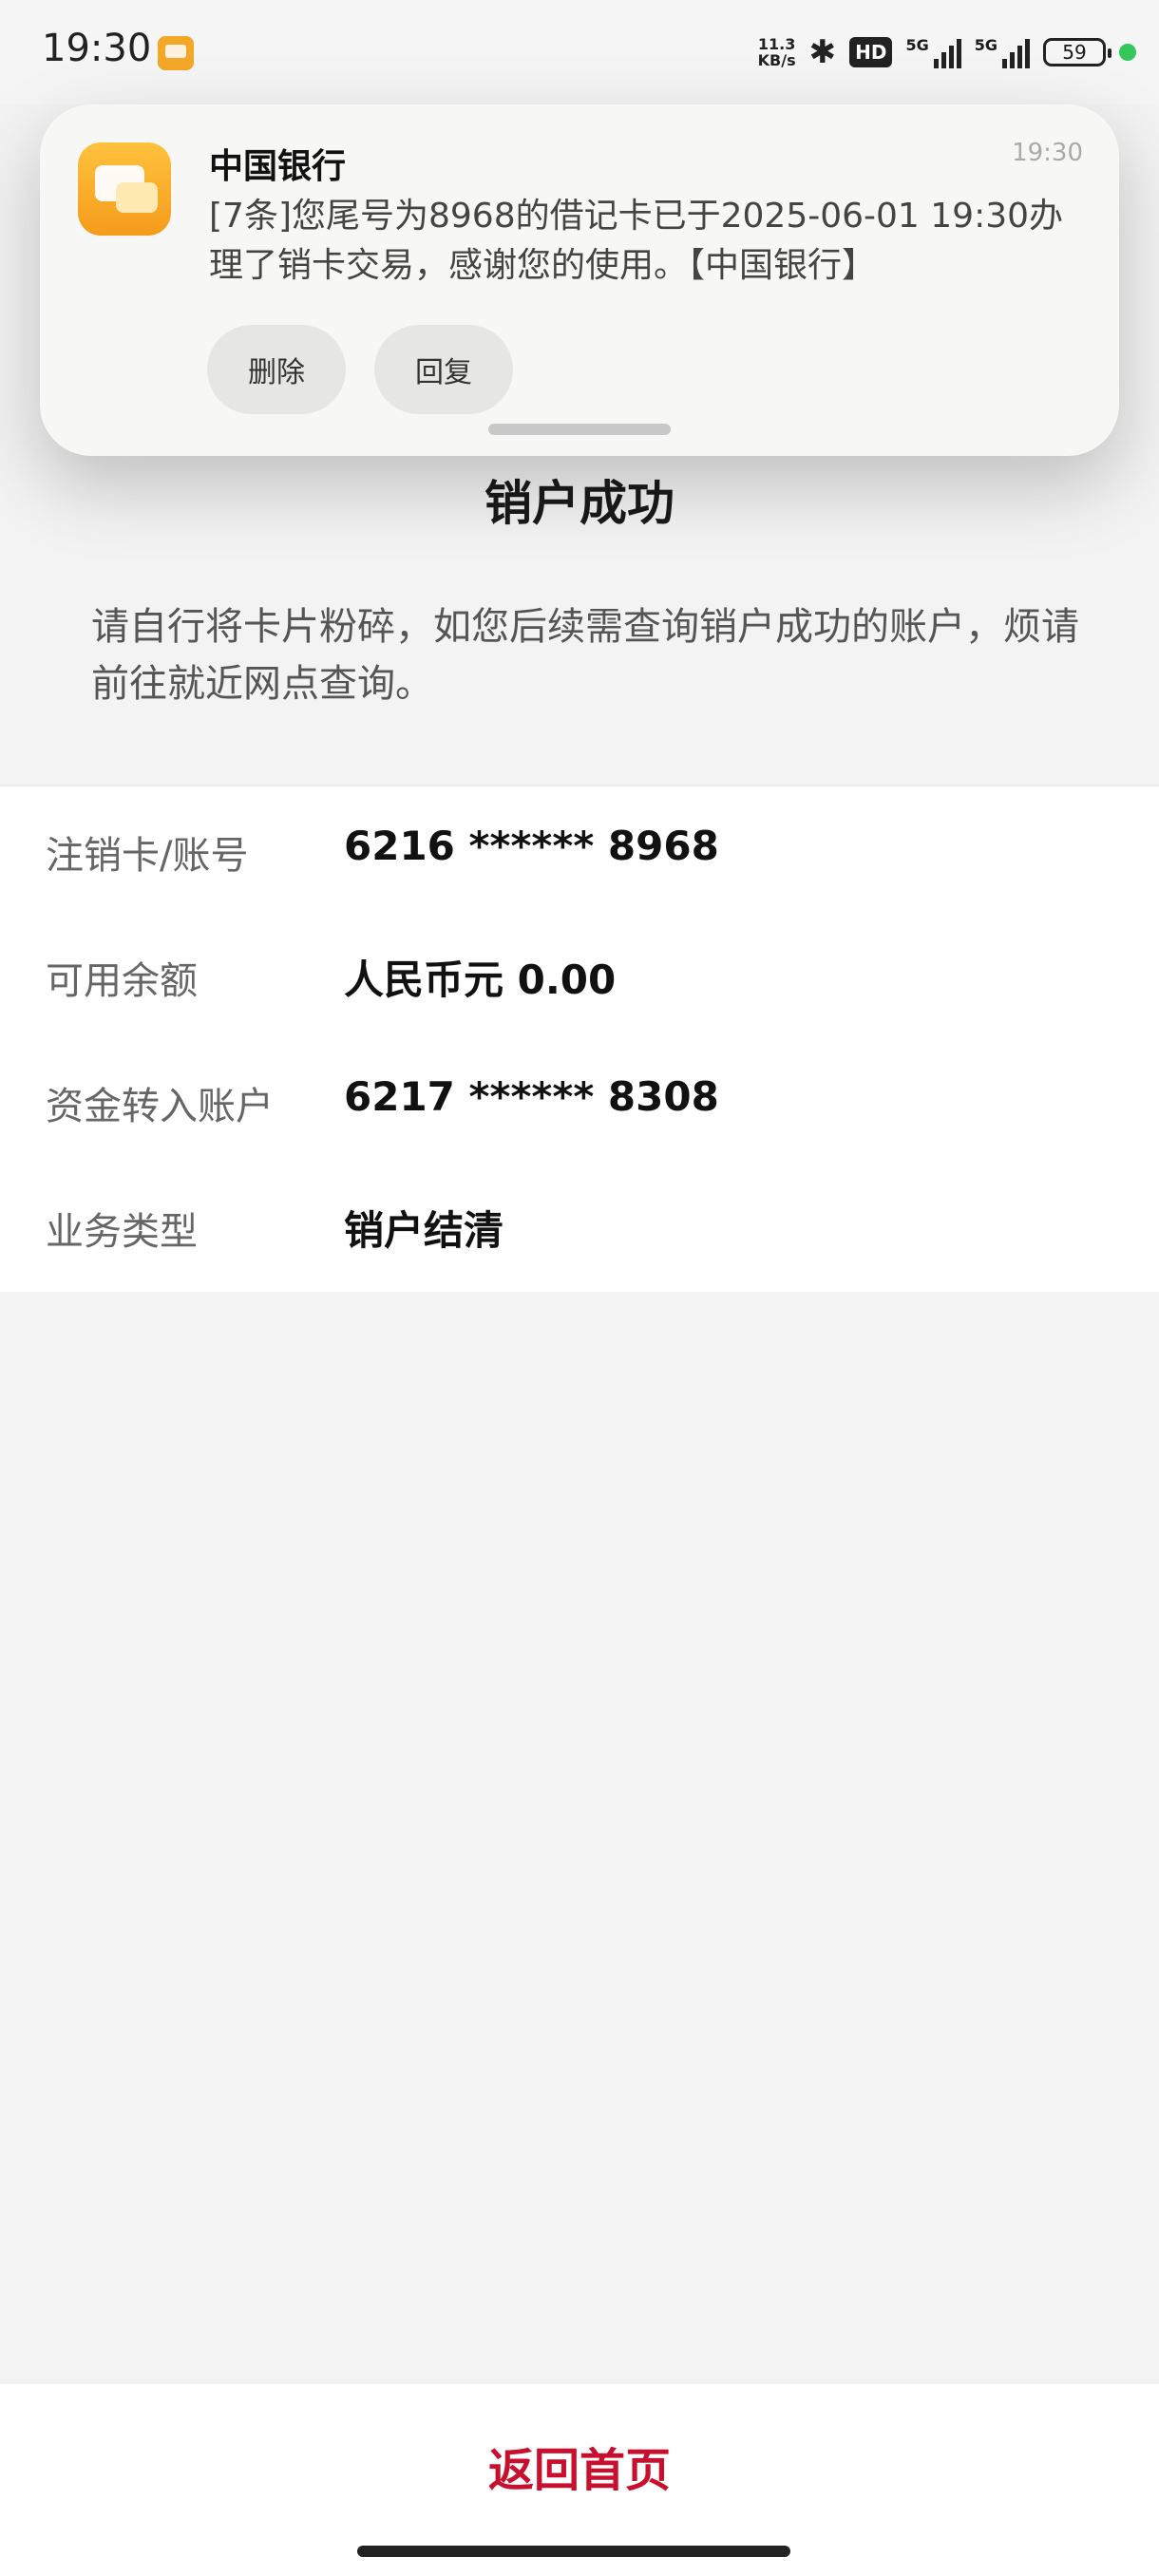 This screenshot has width=1159, height=2576. What do you see at coordinates (871, 52) in the screenshot?
I see `hd-voice-icon: HD` at bounding box center [871, 52].